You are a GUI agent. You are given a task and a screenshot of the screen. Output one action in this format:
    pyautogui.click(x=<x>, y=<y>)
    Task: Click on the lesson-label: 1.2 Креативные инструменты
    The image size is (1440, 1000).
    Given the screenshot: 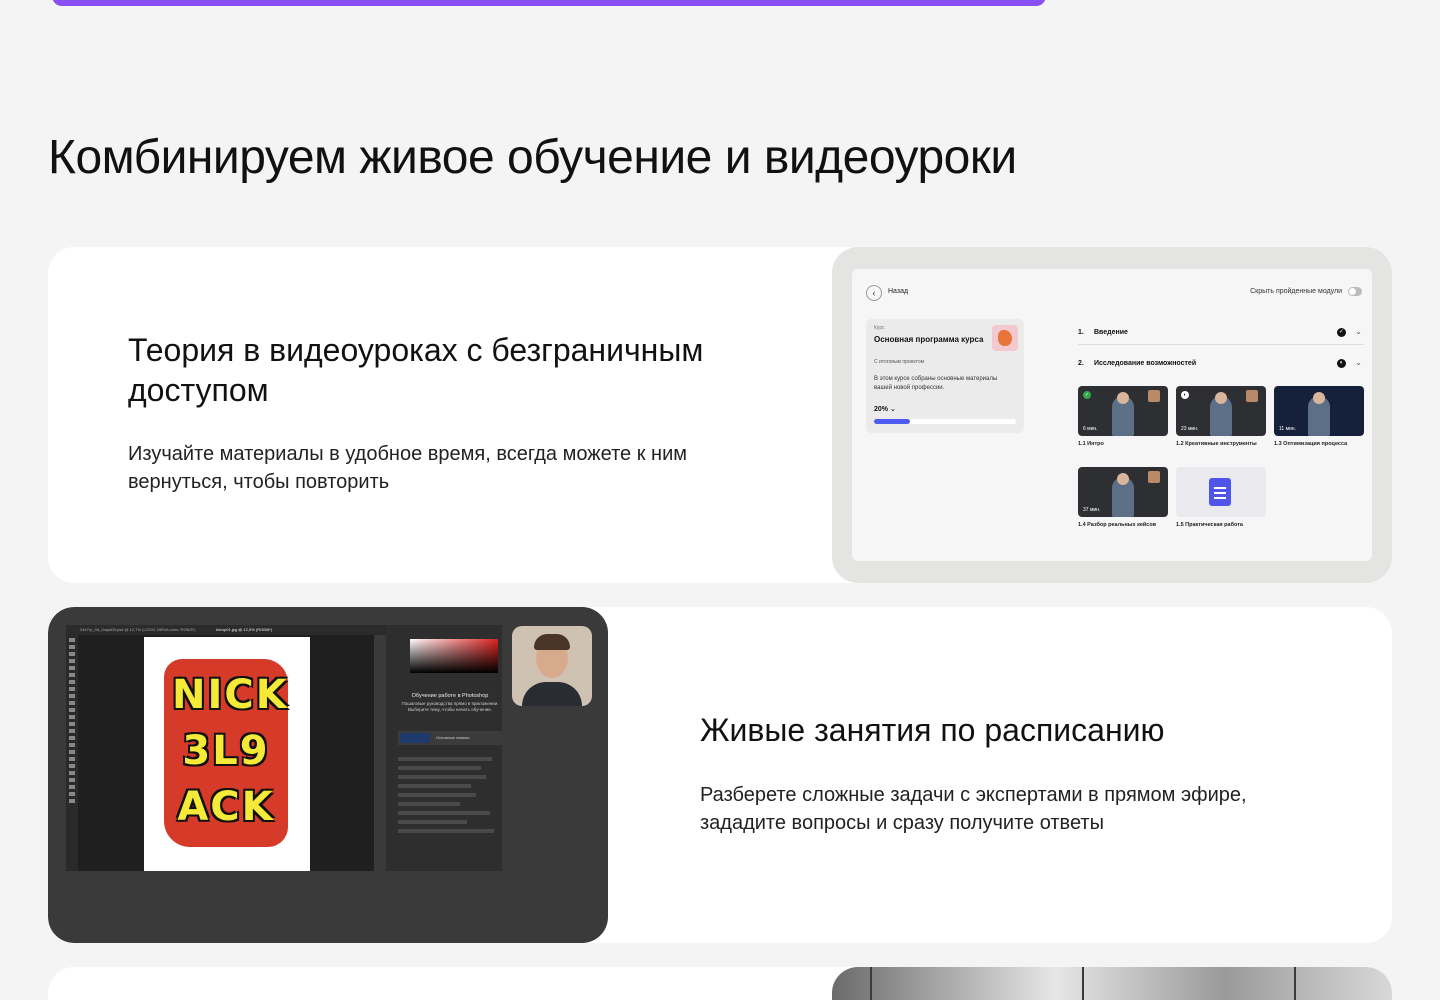 What is the action you would take?
    pyautogui.click(x=1216, y=444)
    